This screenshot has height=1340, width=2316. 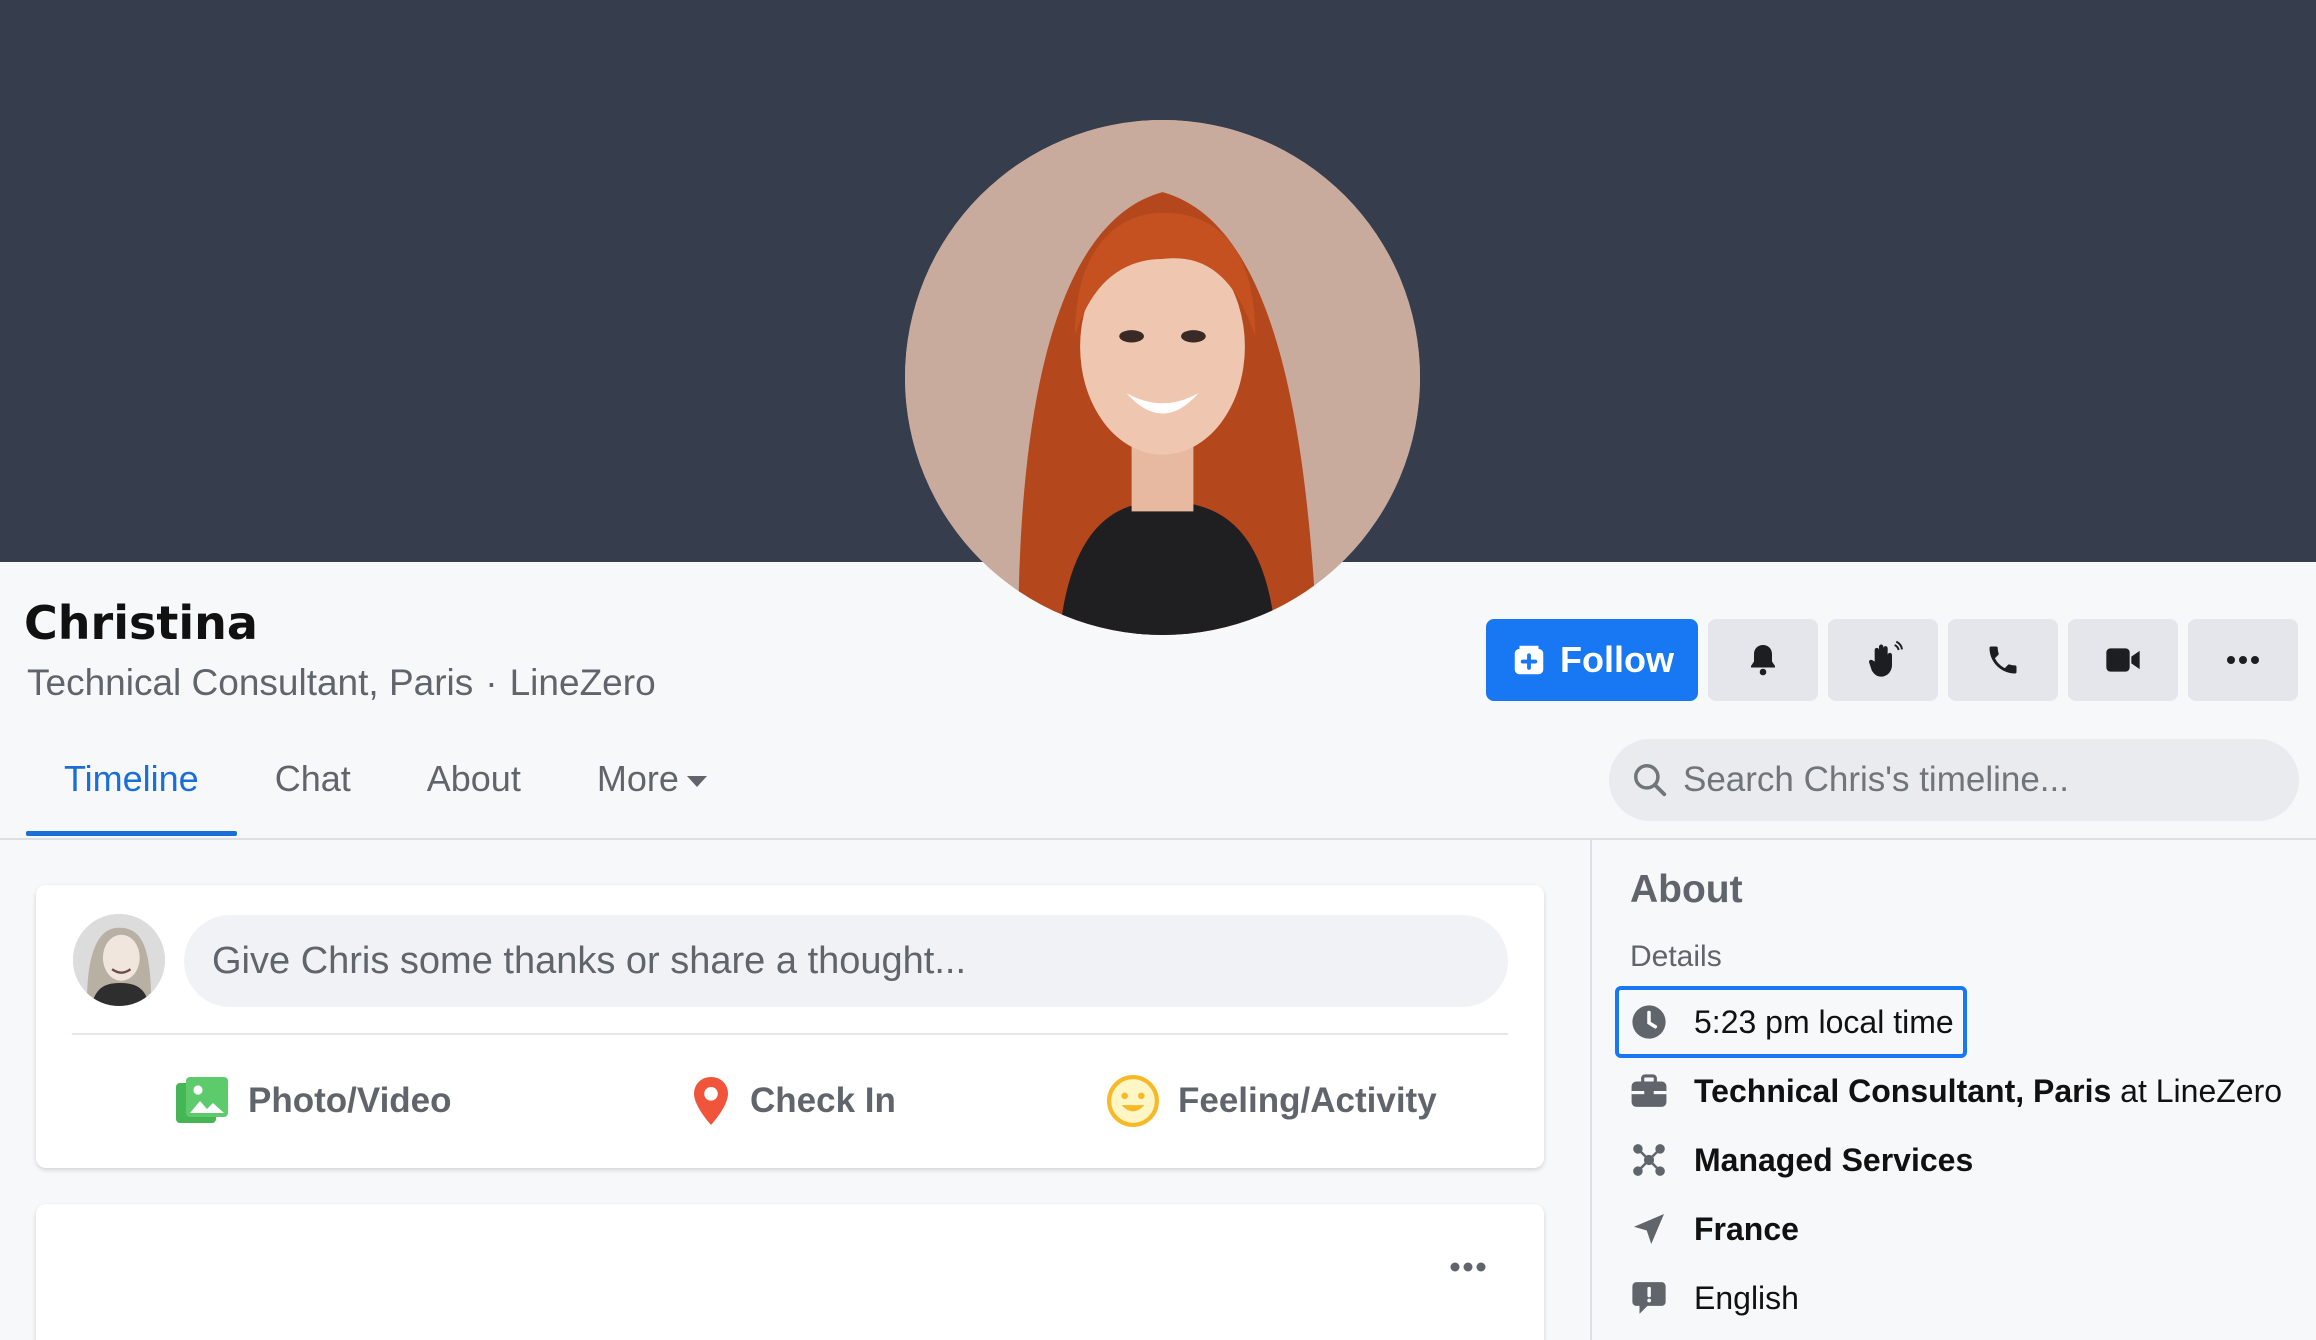 I want to click on photo-video-label: Photo/Video, so click(x=350, y=1100).